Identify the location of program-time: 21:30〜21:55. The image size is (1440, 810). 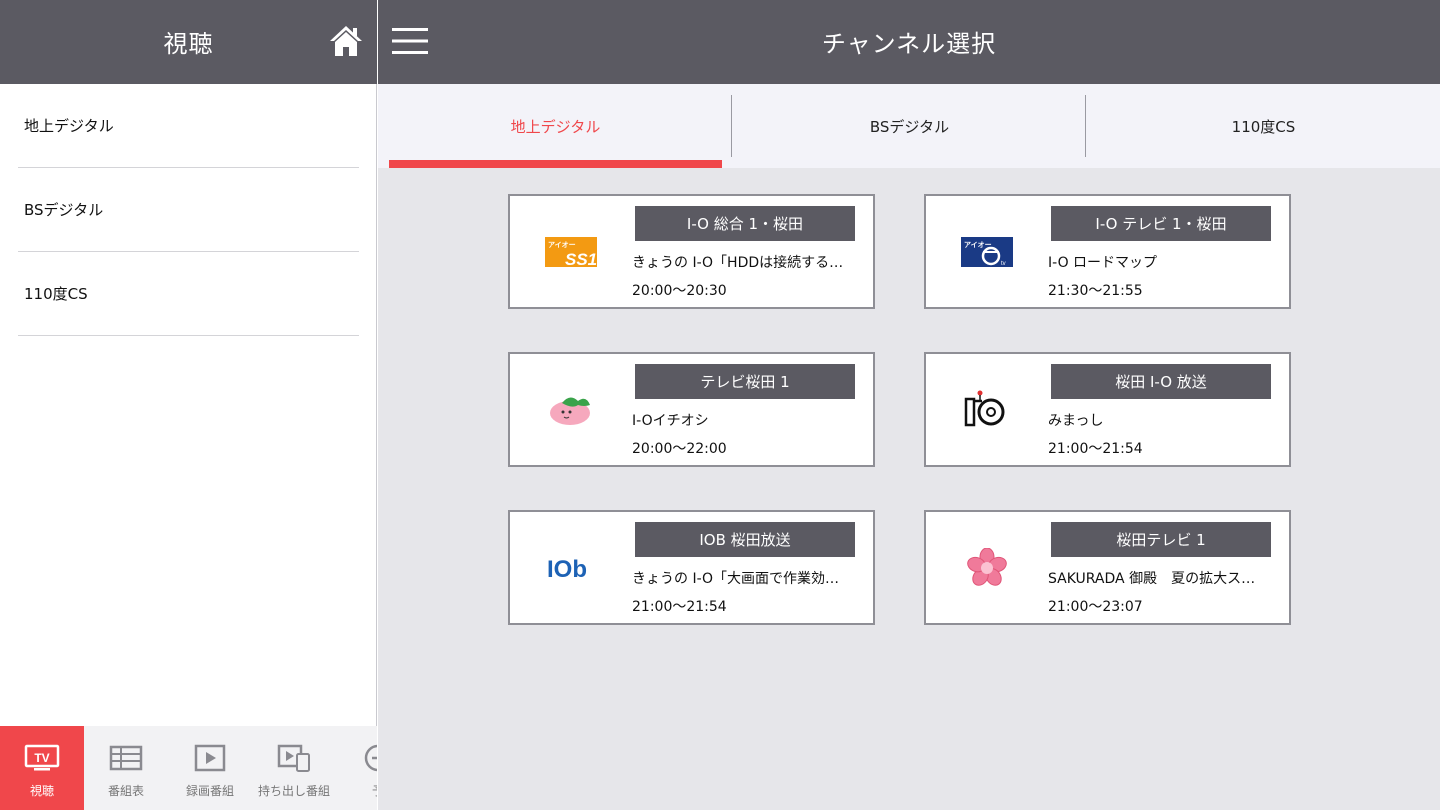
(1095, 291).